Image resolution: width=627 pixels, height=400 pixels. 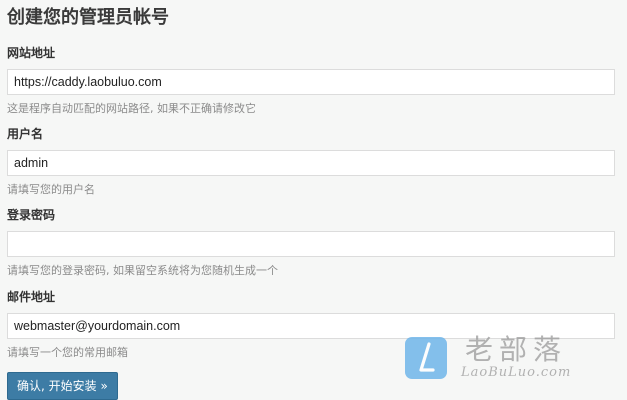 What do you see at coordinates (31, 215) in the screenshot?
I see `password-label: 登录密码` at bounding box center [31, 215].